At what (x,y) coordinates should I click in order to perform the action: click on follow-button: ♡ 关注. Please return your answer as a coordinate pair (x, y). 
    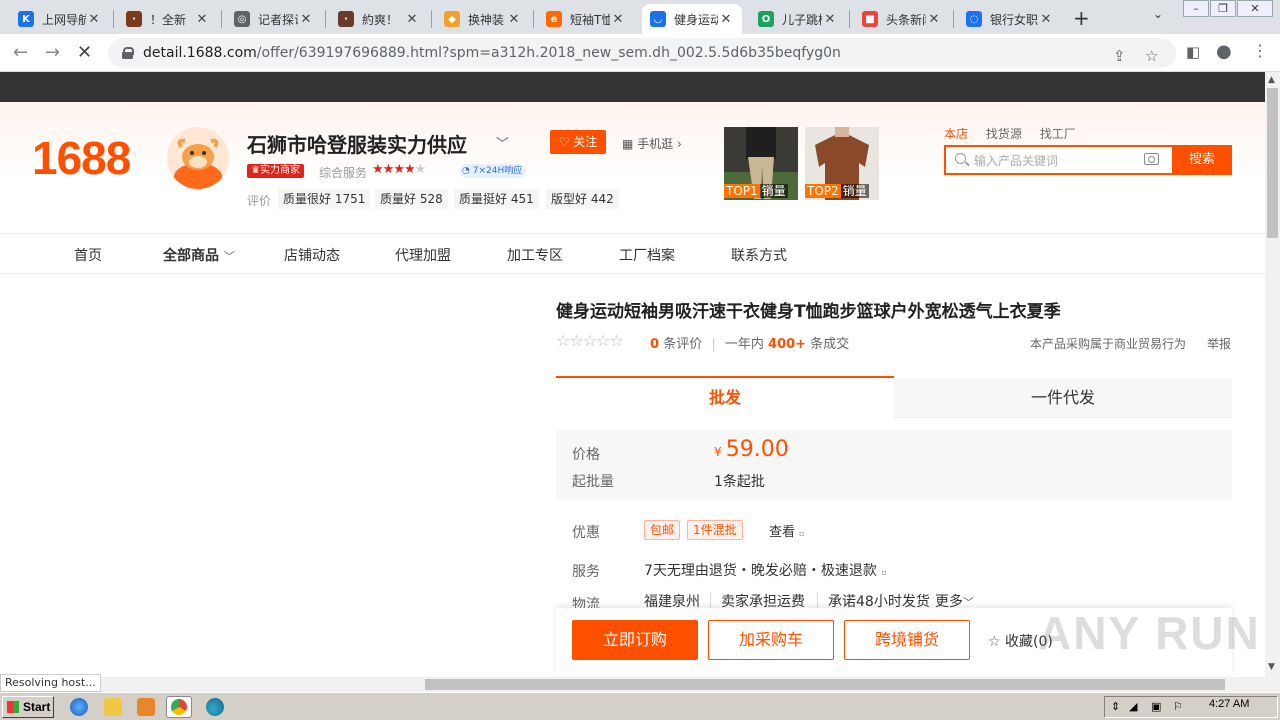
    Looking at the image, I should click on (578, 142).